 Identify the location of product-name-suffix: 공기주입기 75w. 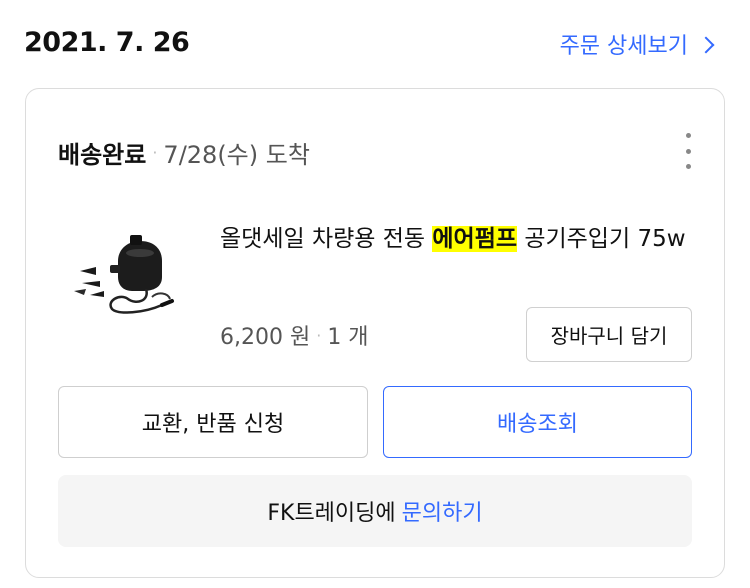
(601, 239).